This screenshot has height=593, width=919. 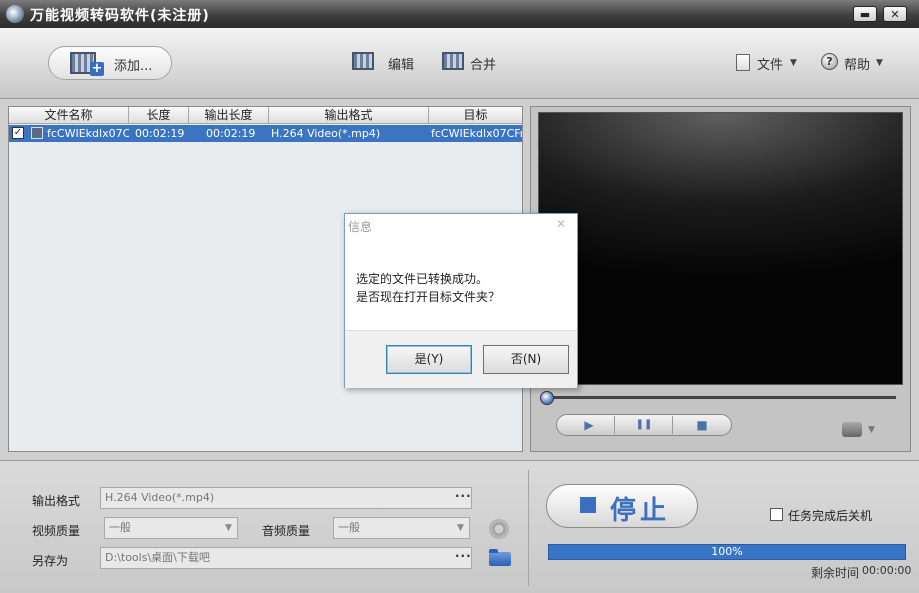 What do you see at coordinates (871, 430) in the screenshot?
I see `snapshot-dropdown-icon: ▼` at bounding box center [871, 430].